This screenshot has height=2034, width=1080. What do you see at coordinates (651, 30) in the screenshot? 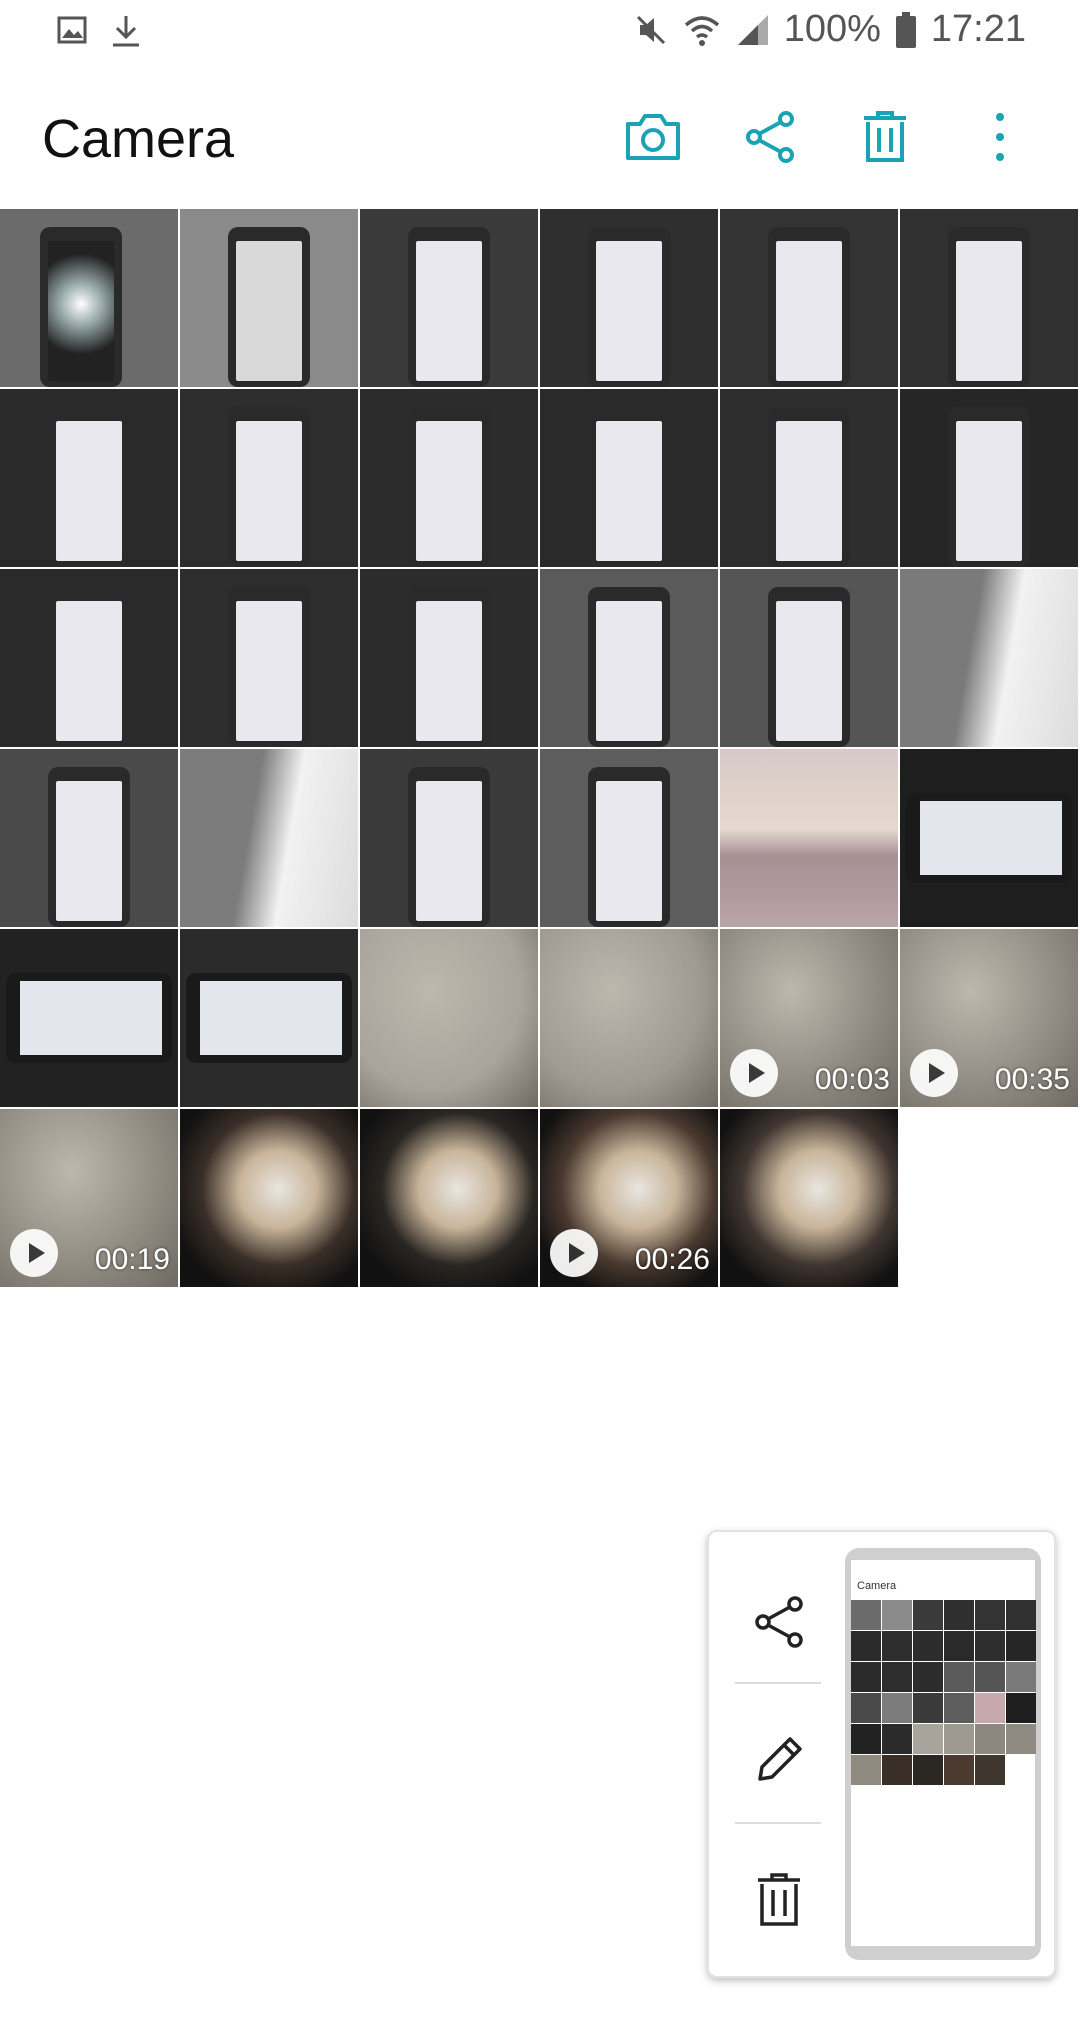
I see `mute-icon` at bounding box center [651, 30].